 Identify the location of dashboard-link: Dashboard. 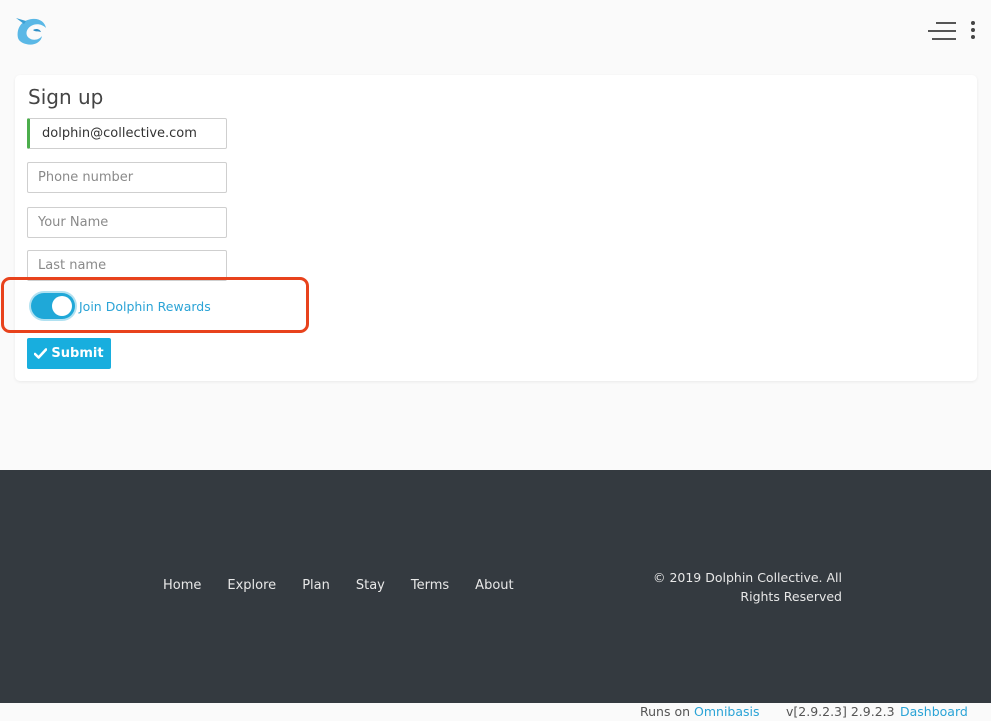
(934, 711).